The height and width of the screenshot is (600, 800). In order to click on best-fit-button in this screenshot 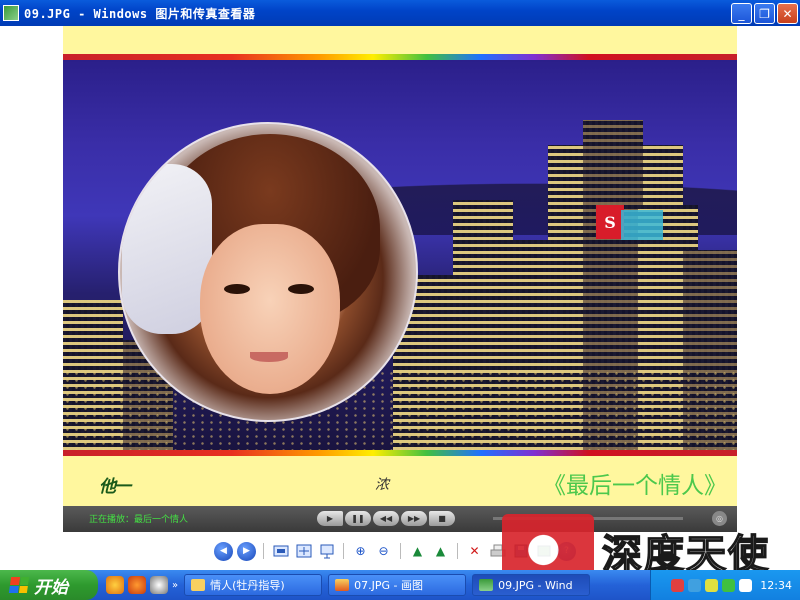, I will do `click(280, 551)`.